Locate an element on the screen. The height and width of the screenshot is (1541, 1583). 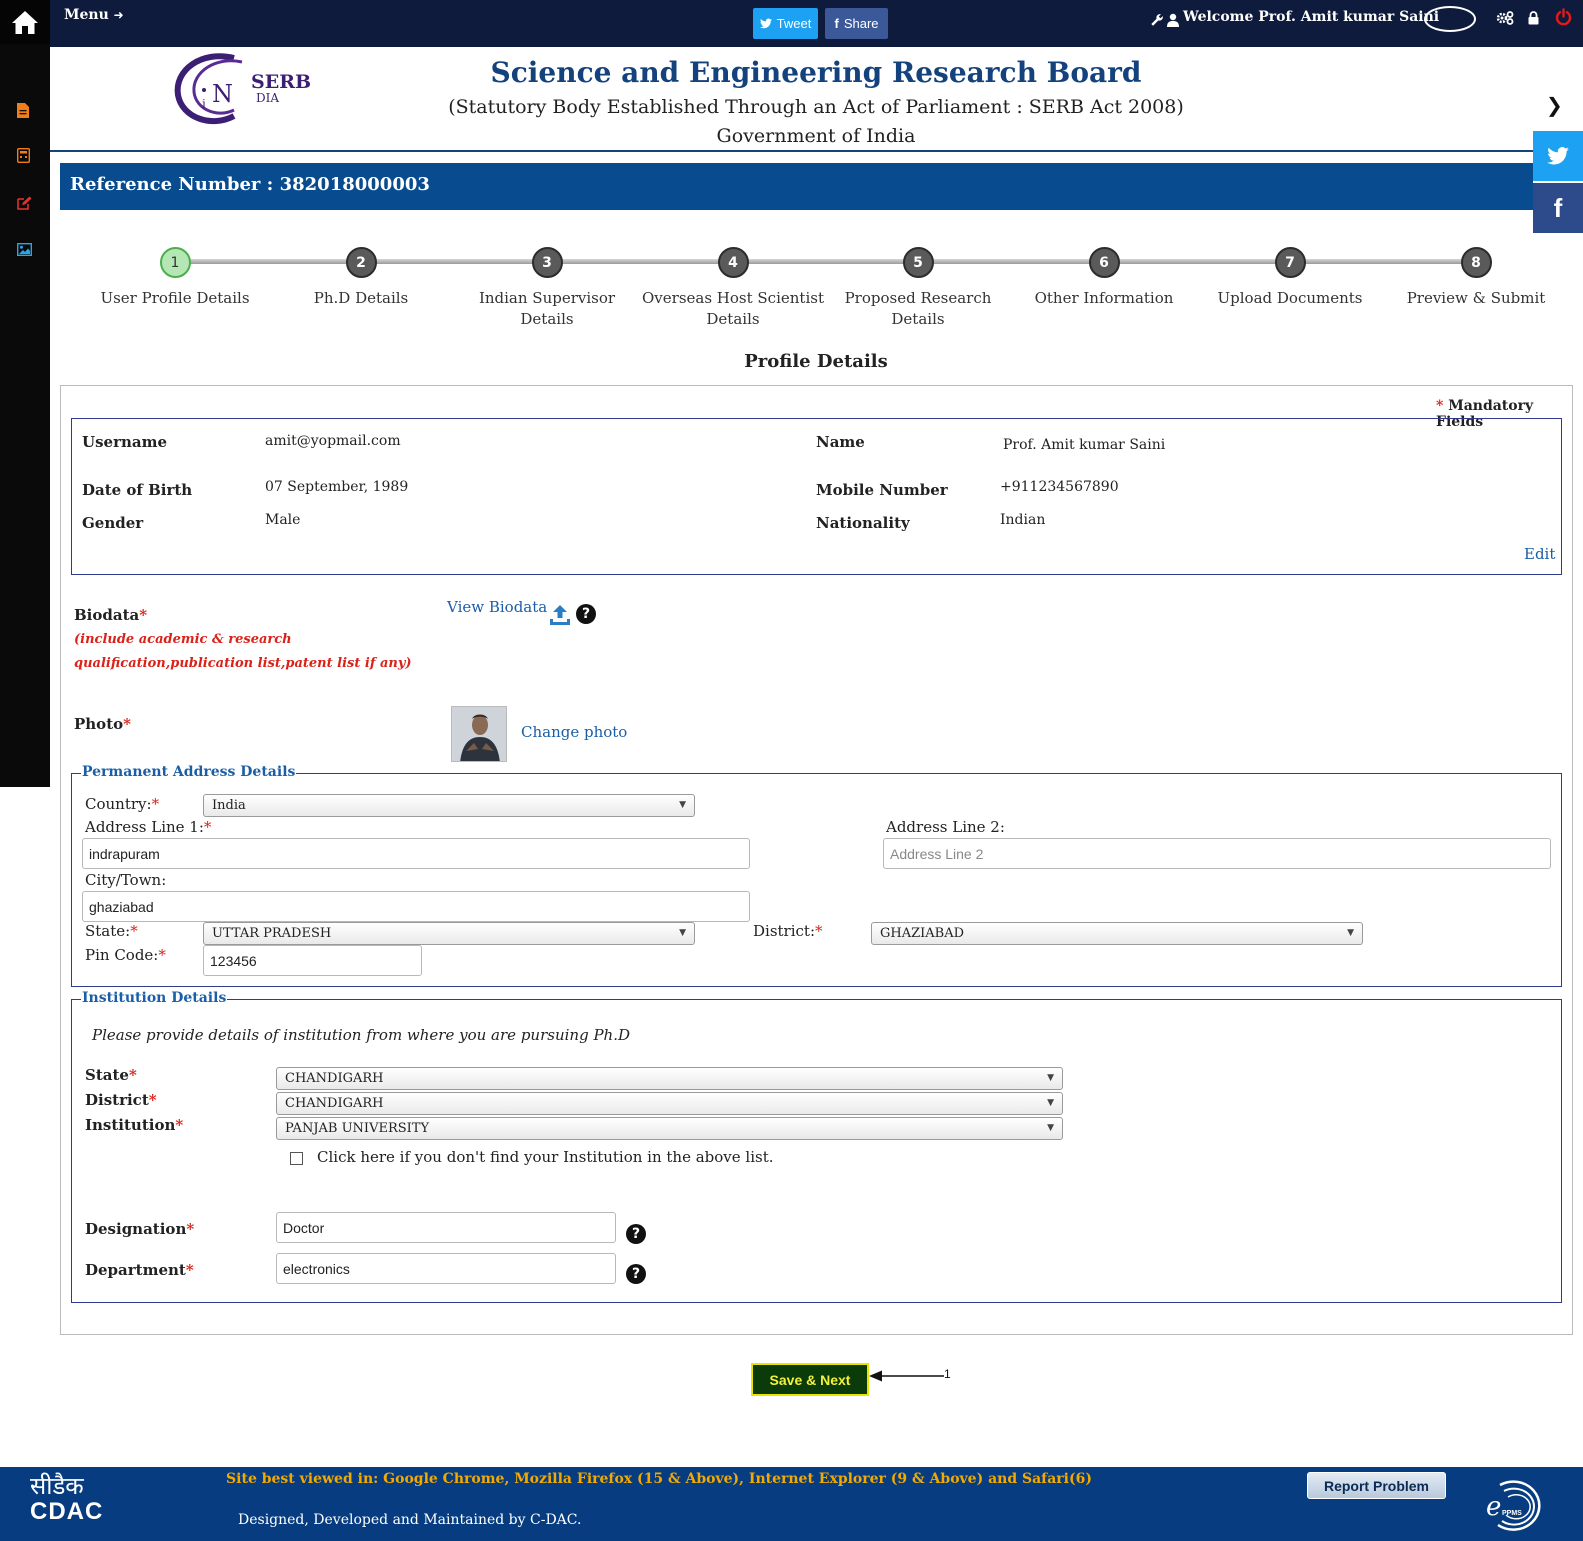
step-2: 2 Ph.D Details is located at coordinates (361, 278).